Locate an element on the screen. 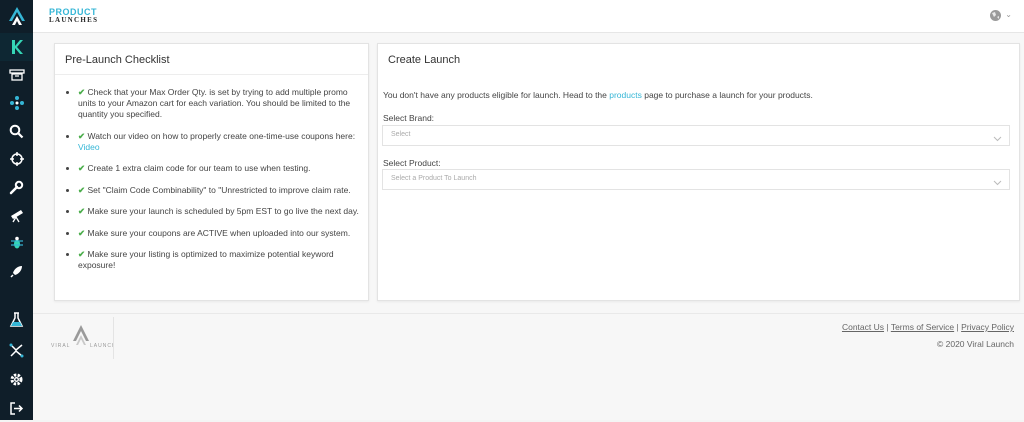 Image resolution: width=1024 pixels, height=422 pixels. k-brand-icon is located at coordinates (17, 47).